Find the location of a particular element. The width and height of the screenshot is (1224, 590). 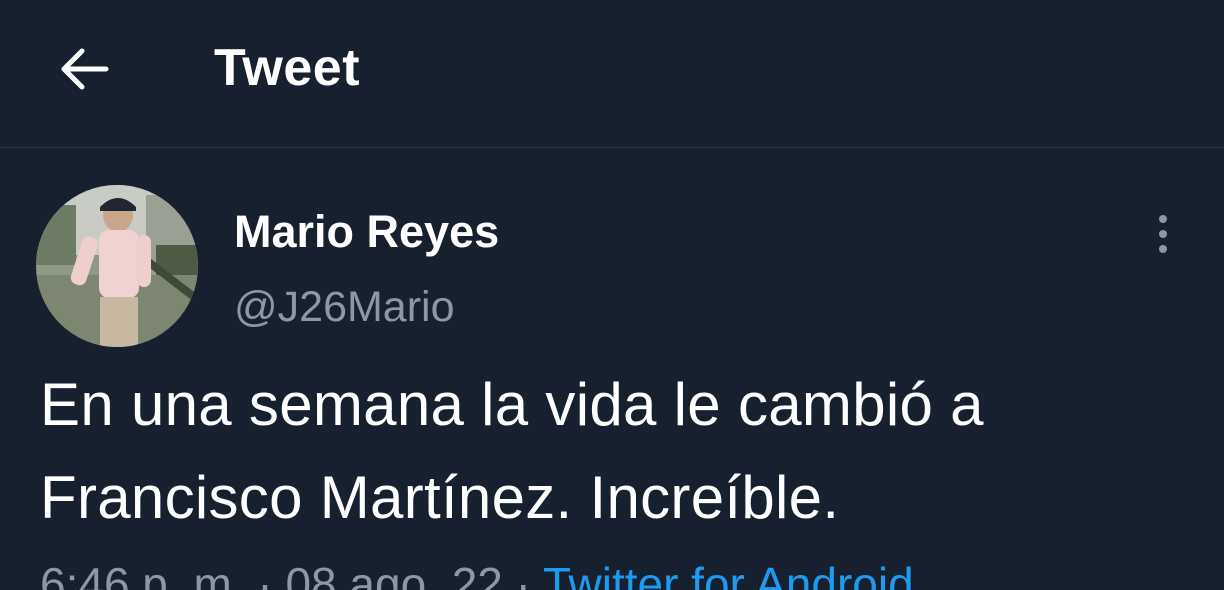

tweet-date: 08 ago. 22 is located at coordinates (394, 574).